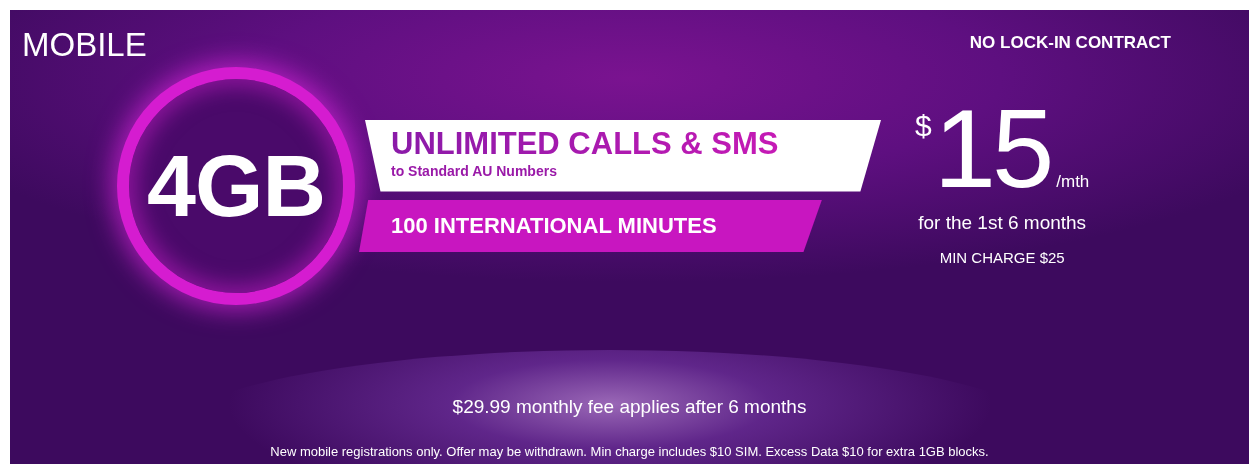 The width and height of the screenshot is (1249, 464). I want to click on data-allowance: 4GB, so click(236, 186).